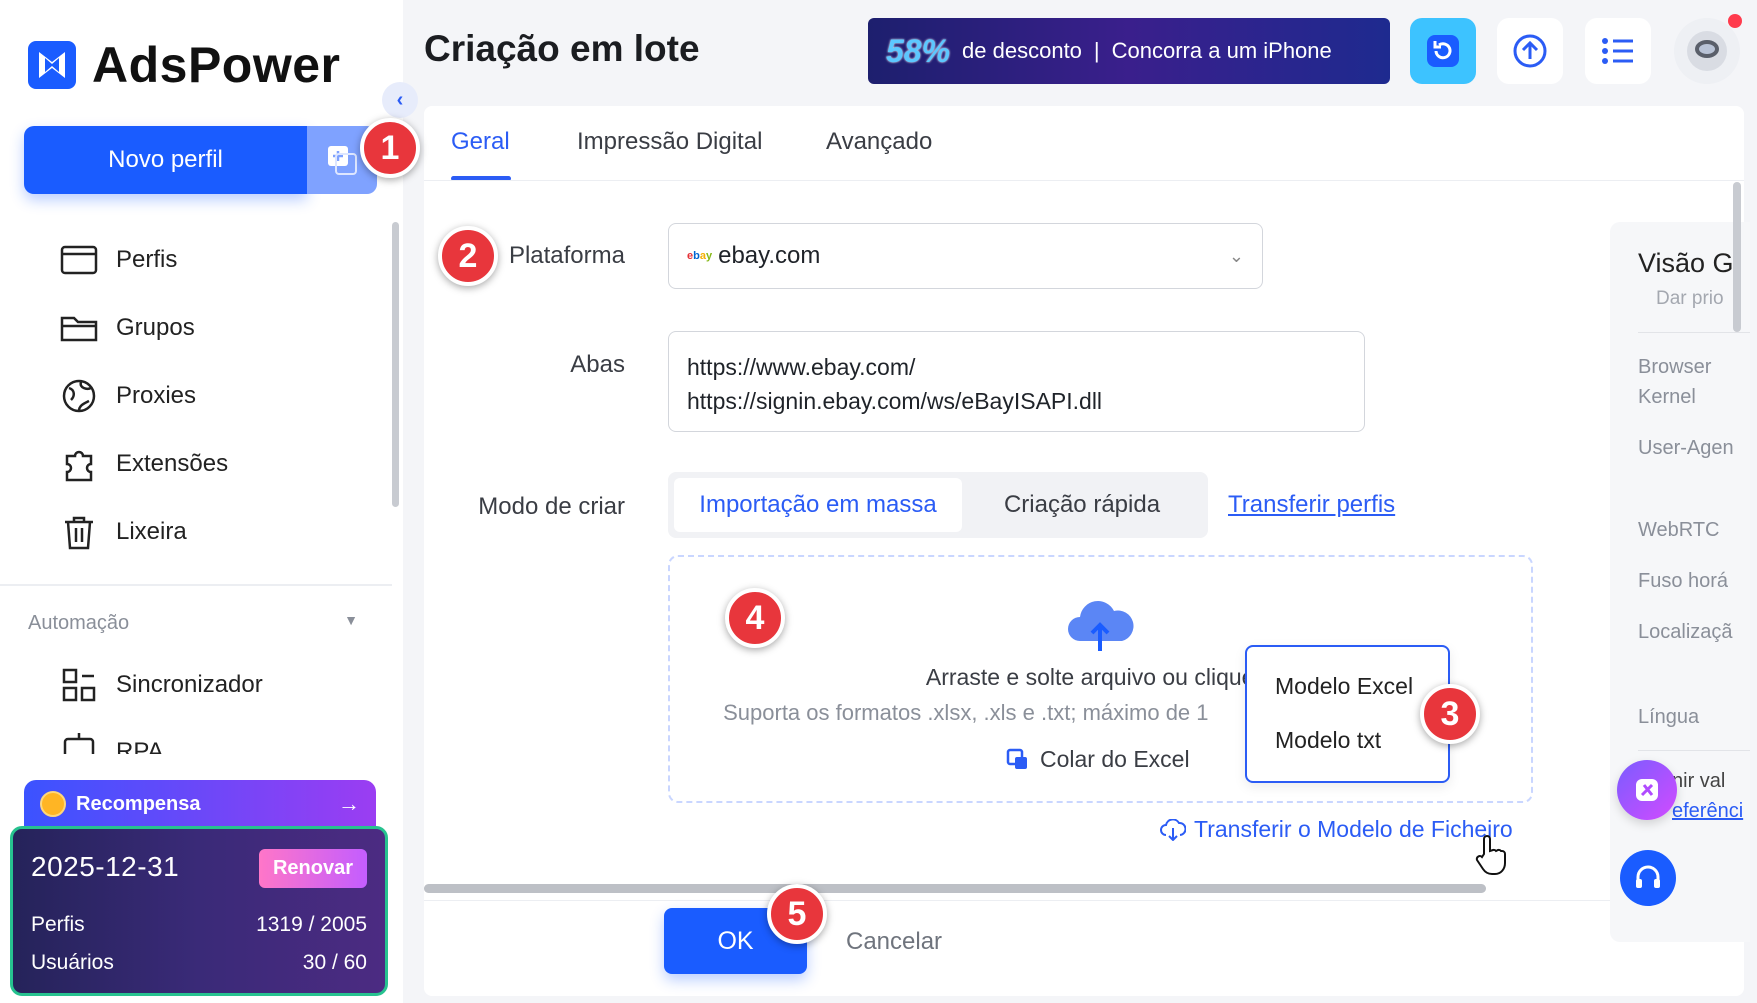 This screenshot has height=1003, width=1757. I want to click on task-list-button, so click(1618, 51).